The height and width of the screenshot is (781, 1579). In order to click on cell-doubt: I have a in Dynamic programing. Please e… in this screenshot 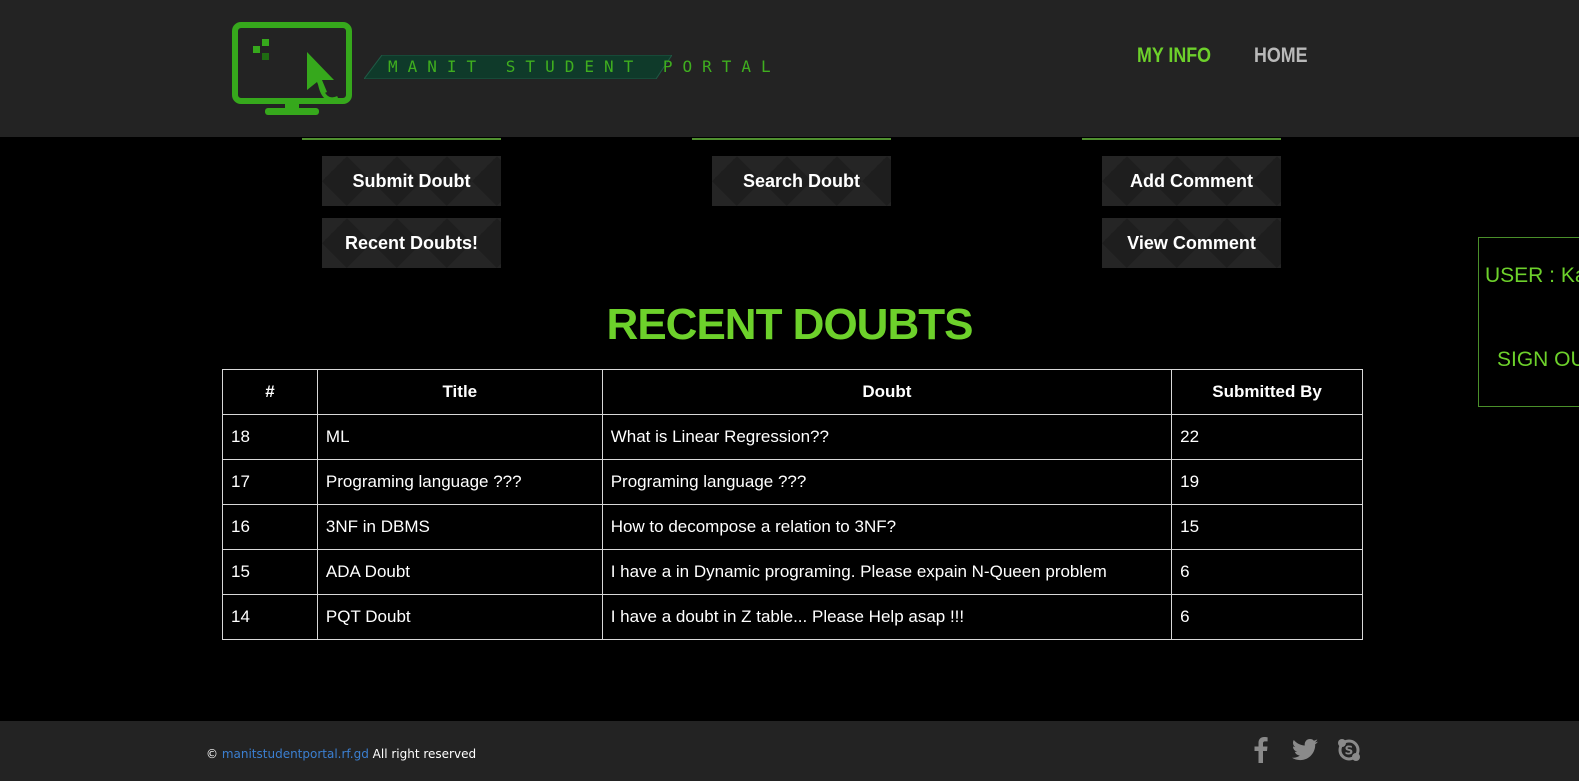, I will do `click(887, 572)`.